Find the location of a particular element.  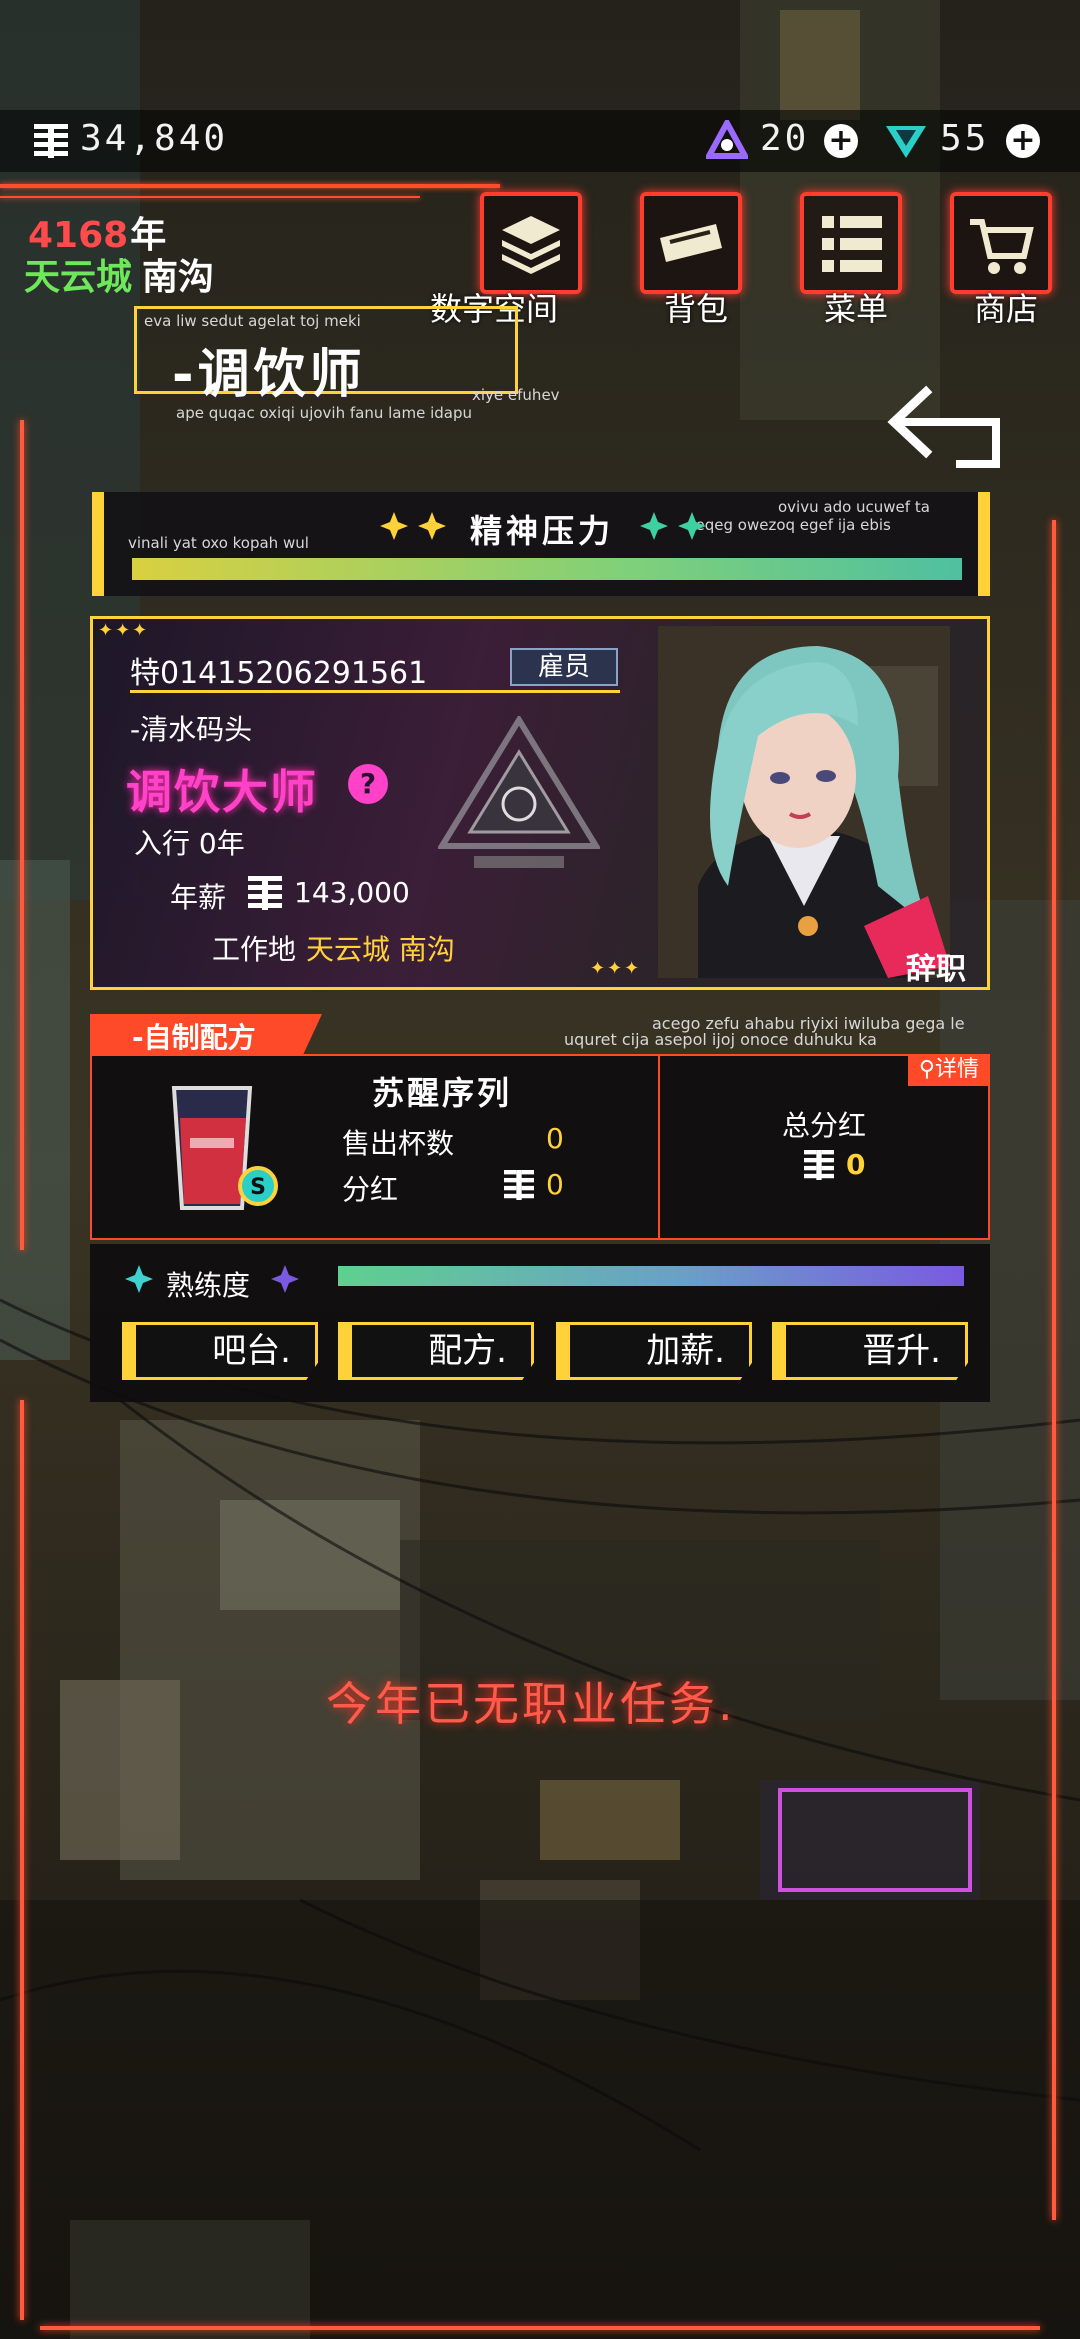

recipe-flavor-2: uquret cija asepol ijoj onoce duhuku ka is located at coordinates (720, 1039).